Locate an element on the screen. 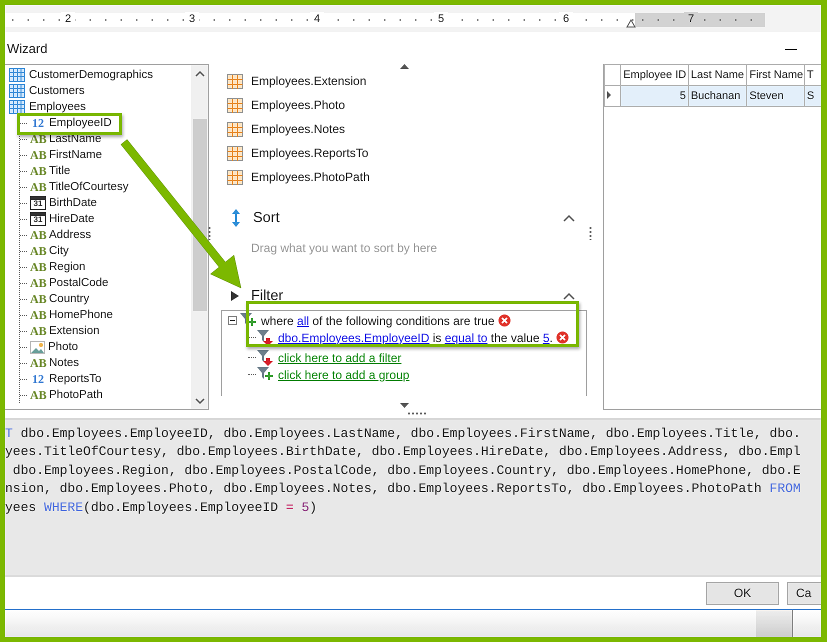 Image resolution: width=827 pixels, height=642 pixels. section-title: Sort is located at coordinates (266, 218).